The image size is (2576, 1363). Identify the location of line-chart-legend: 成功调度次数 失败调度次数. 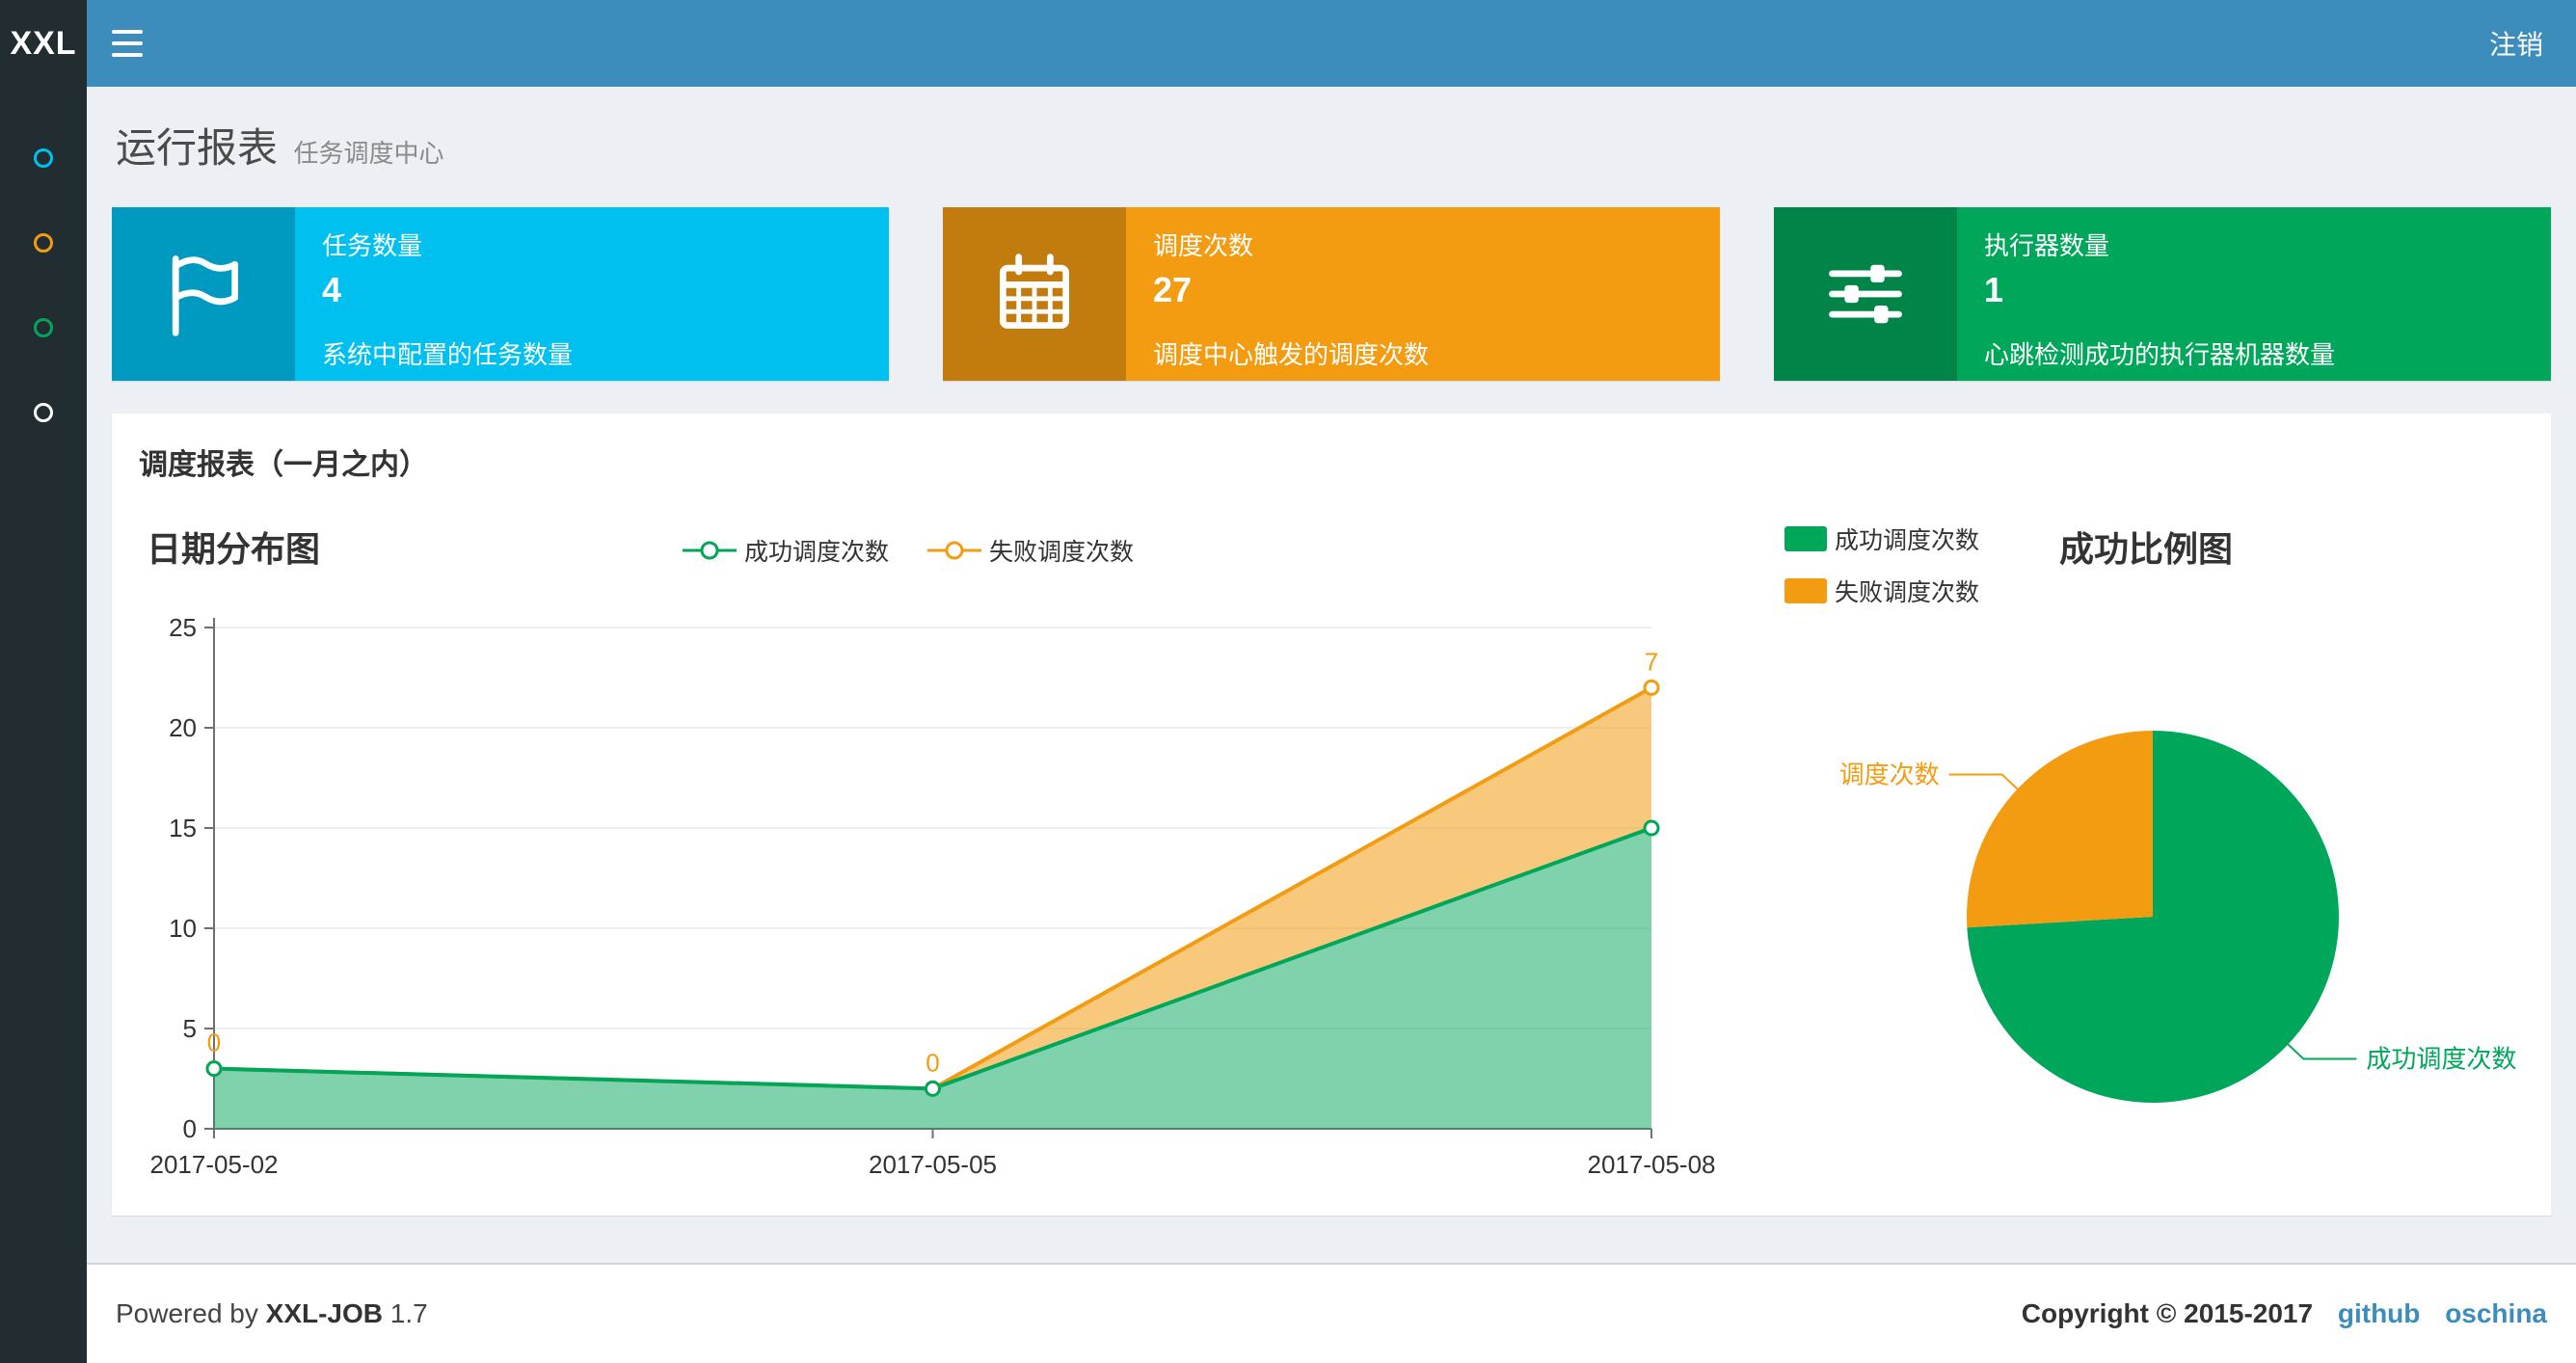
(909, 550).